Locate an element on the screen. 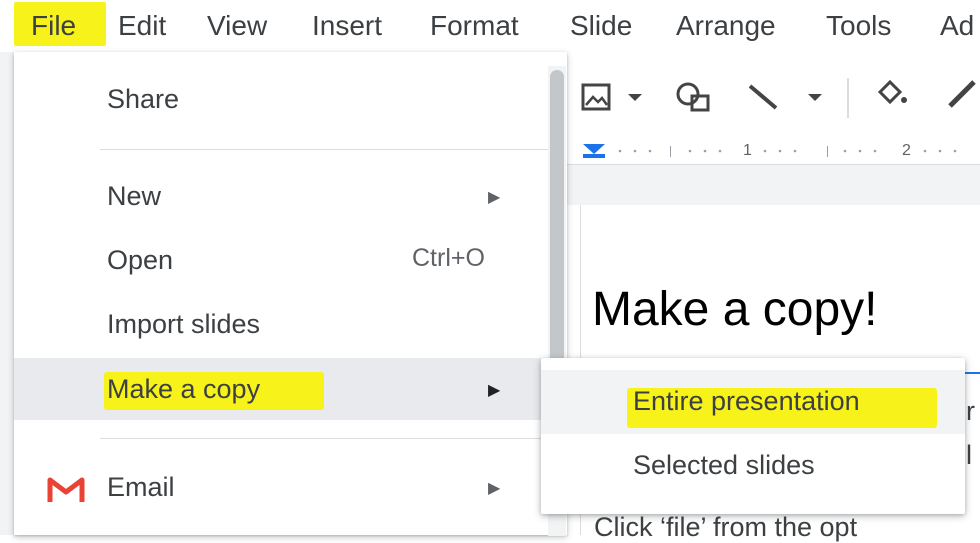  submenu-item-selected-slides: Selected slides is located at coordinates (753, 466).